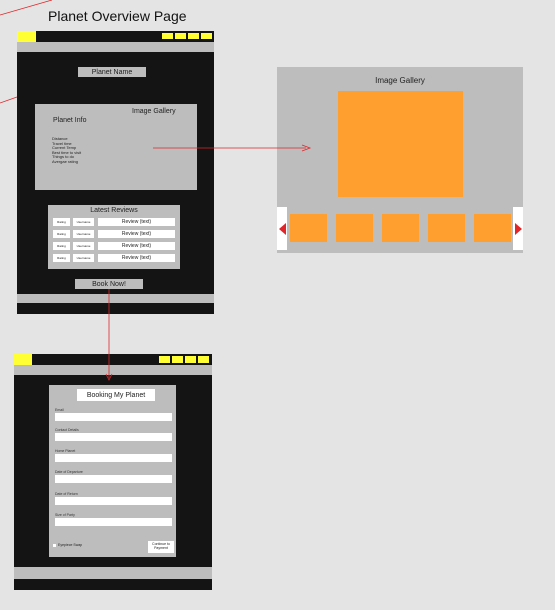 The image size is (555, 610). I want to click on image-gallery-link: Image Gallery, so click(154, 111).